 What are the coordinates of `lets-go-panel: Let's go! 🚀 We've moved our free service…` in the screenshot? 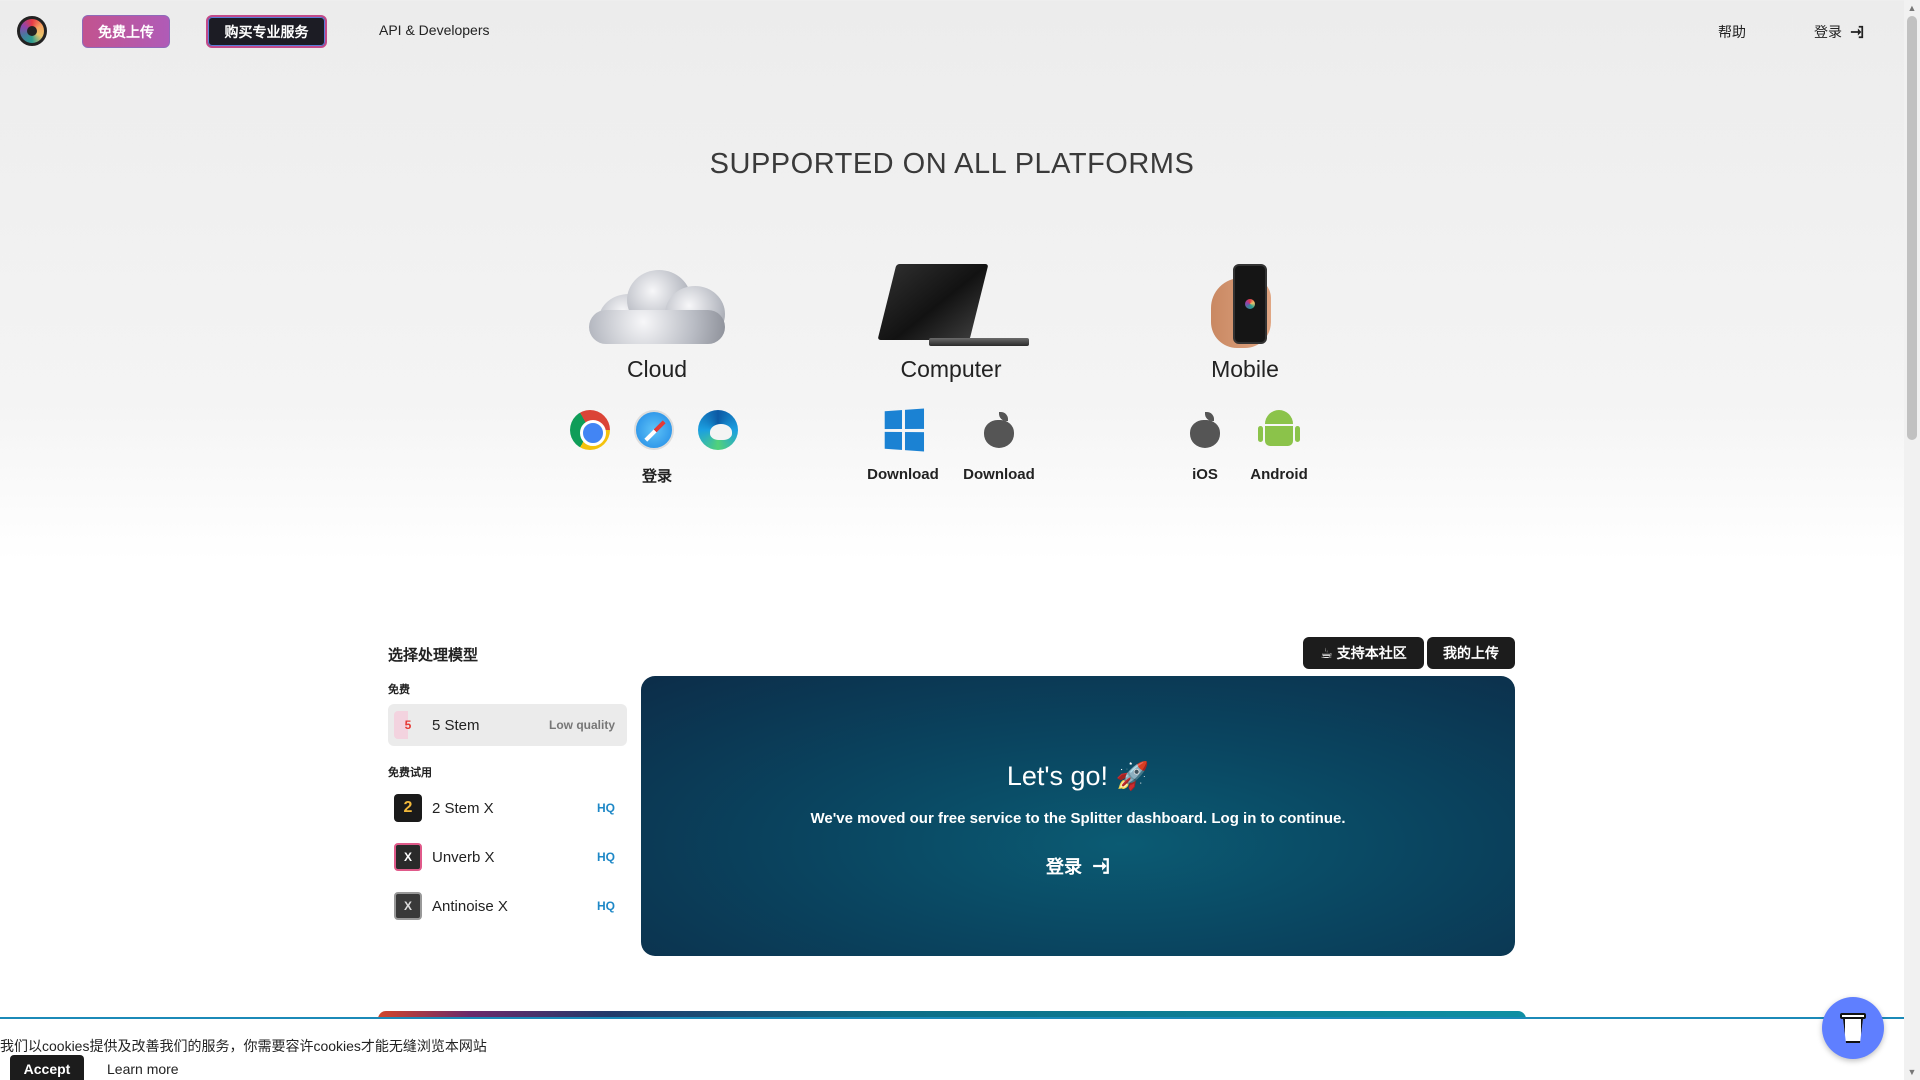 It's located at (1078, 816).